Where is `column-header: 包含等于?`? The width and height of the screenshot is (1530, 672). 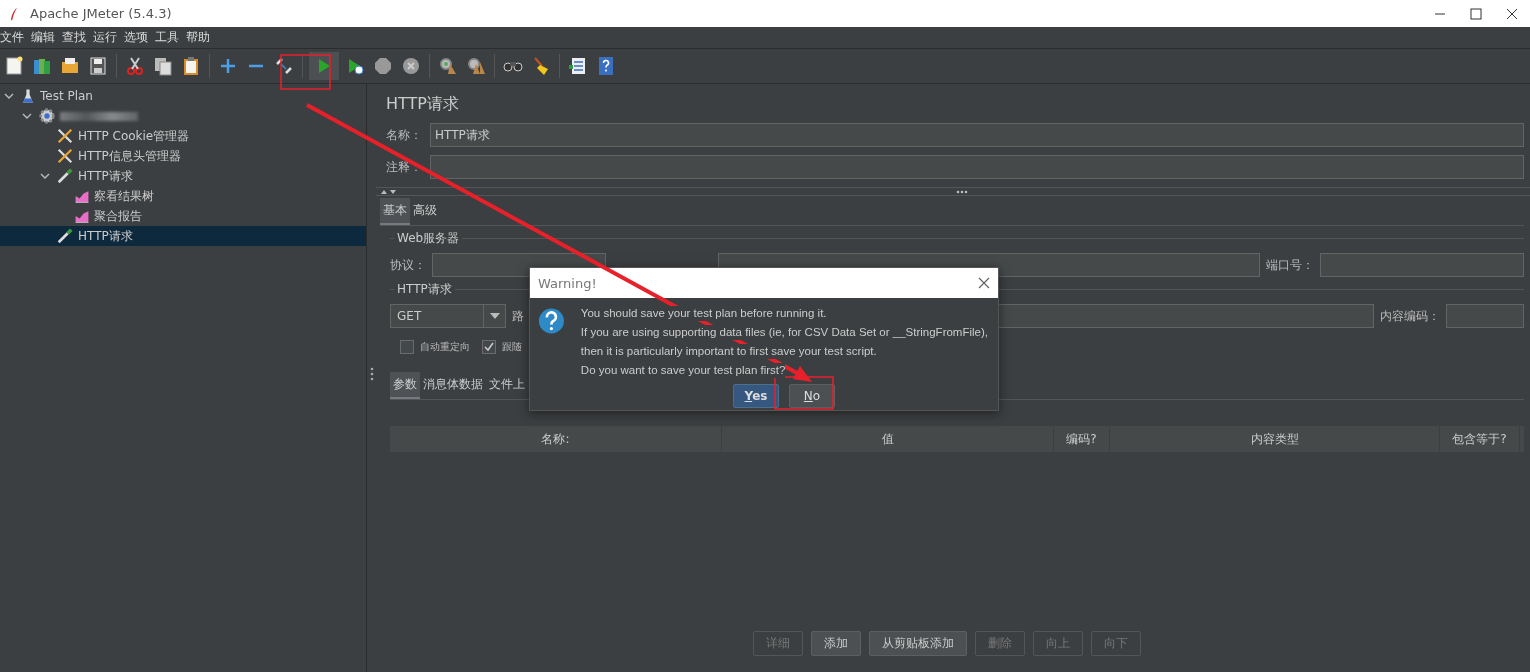 column-header: 包含等于? is located at coordinates (1480, 439).